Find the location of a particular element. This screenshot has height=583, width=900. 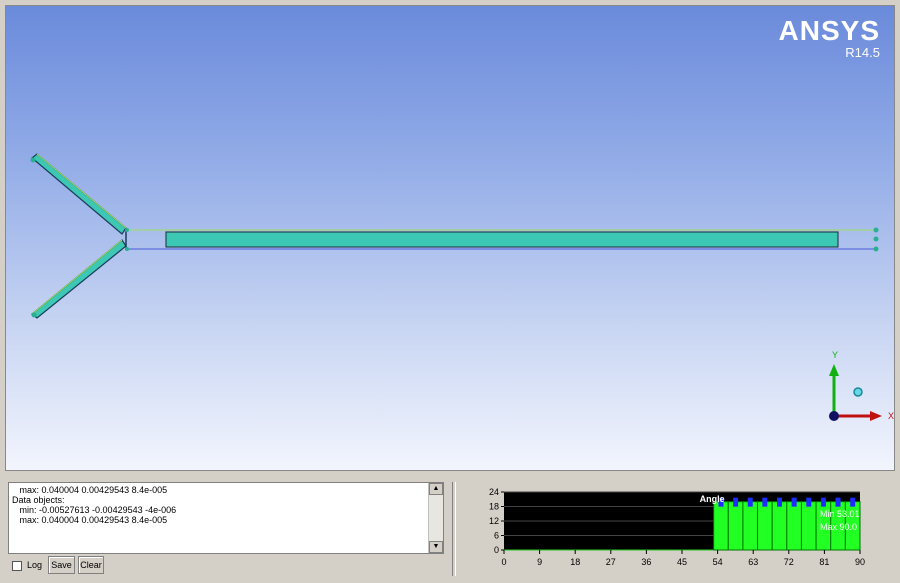

save-button: Save is located at coordinates (61, 565).